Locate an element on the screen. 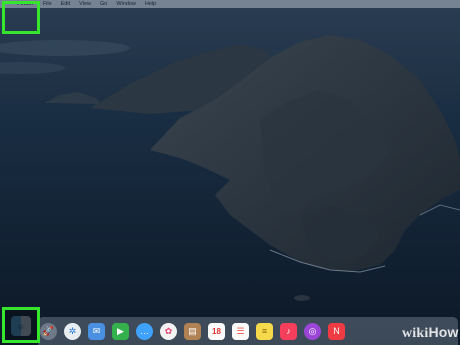  calendar-icon: 18 is located at coordinates (216, 331).